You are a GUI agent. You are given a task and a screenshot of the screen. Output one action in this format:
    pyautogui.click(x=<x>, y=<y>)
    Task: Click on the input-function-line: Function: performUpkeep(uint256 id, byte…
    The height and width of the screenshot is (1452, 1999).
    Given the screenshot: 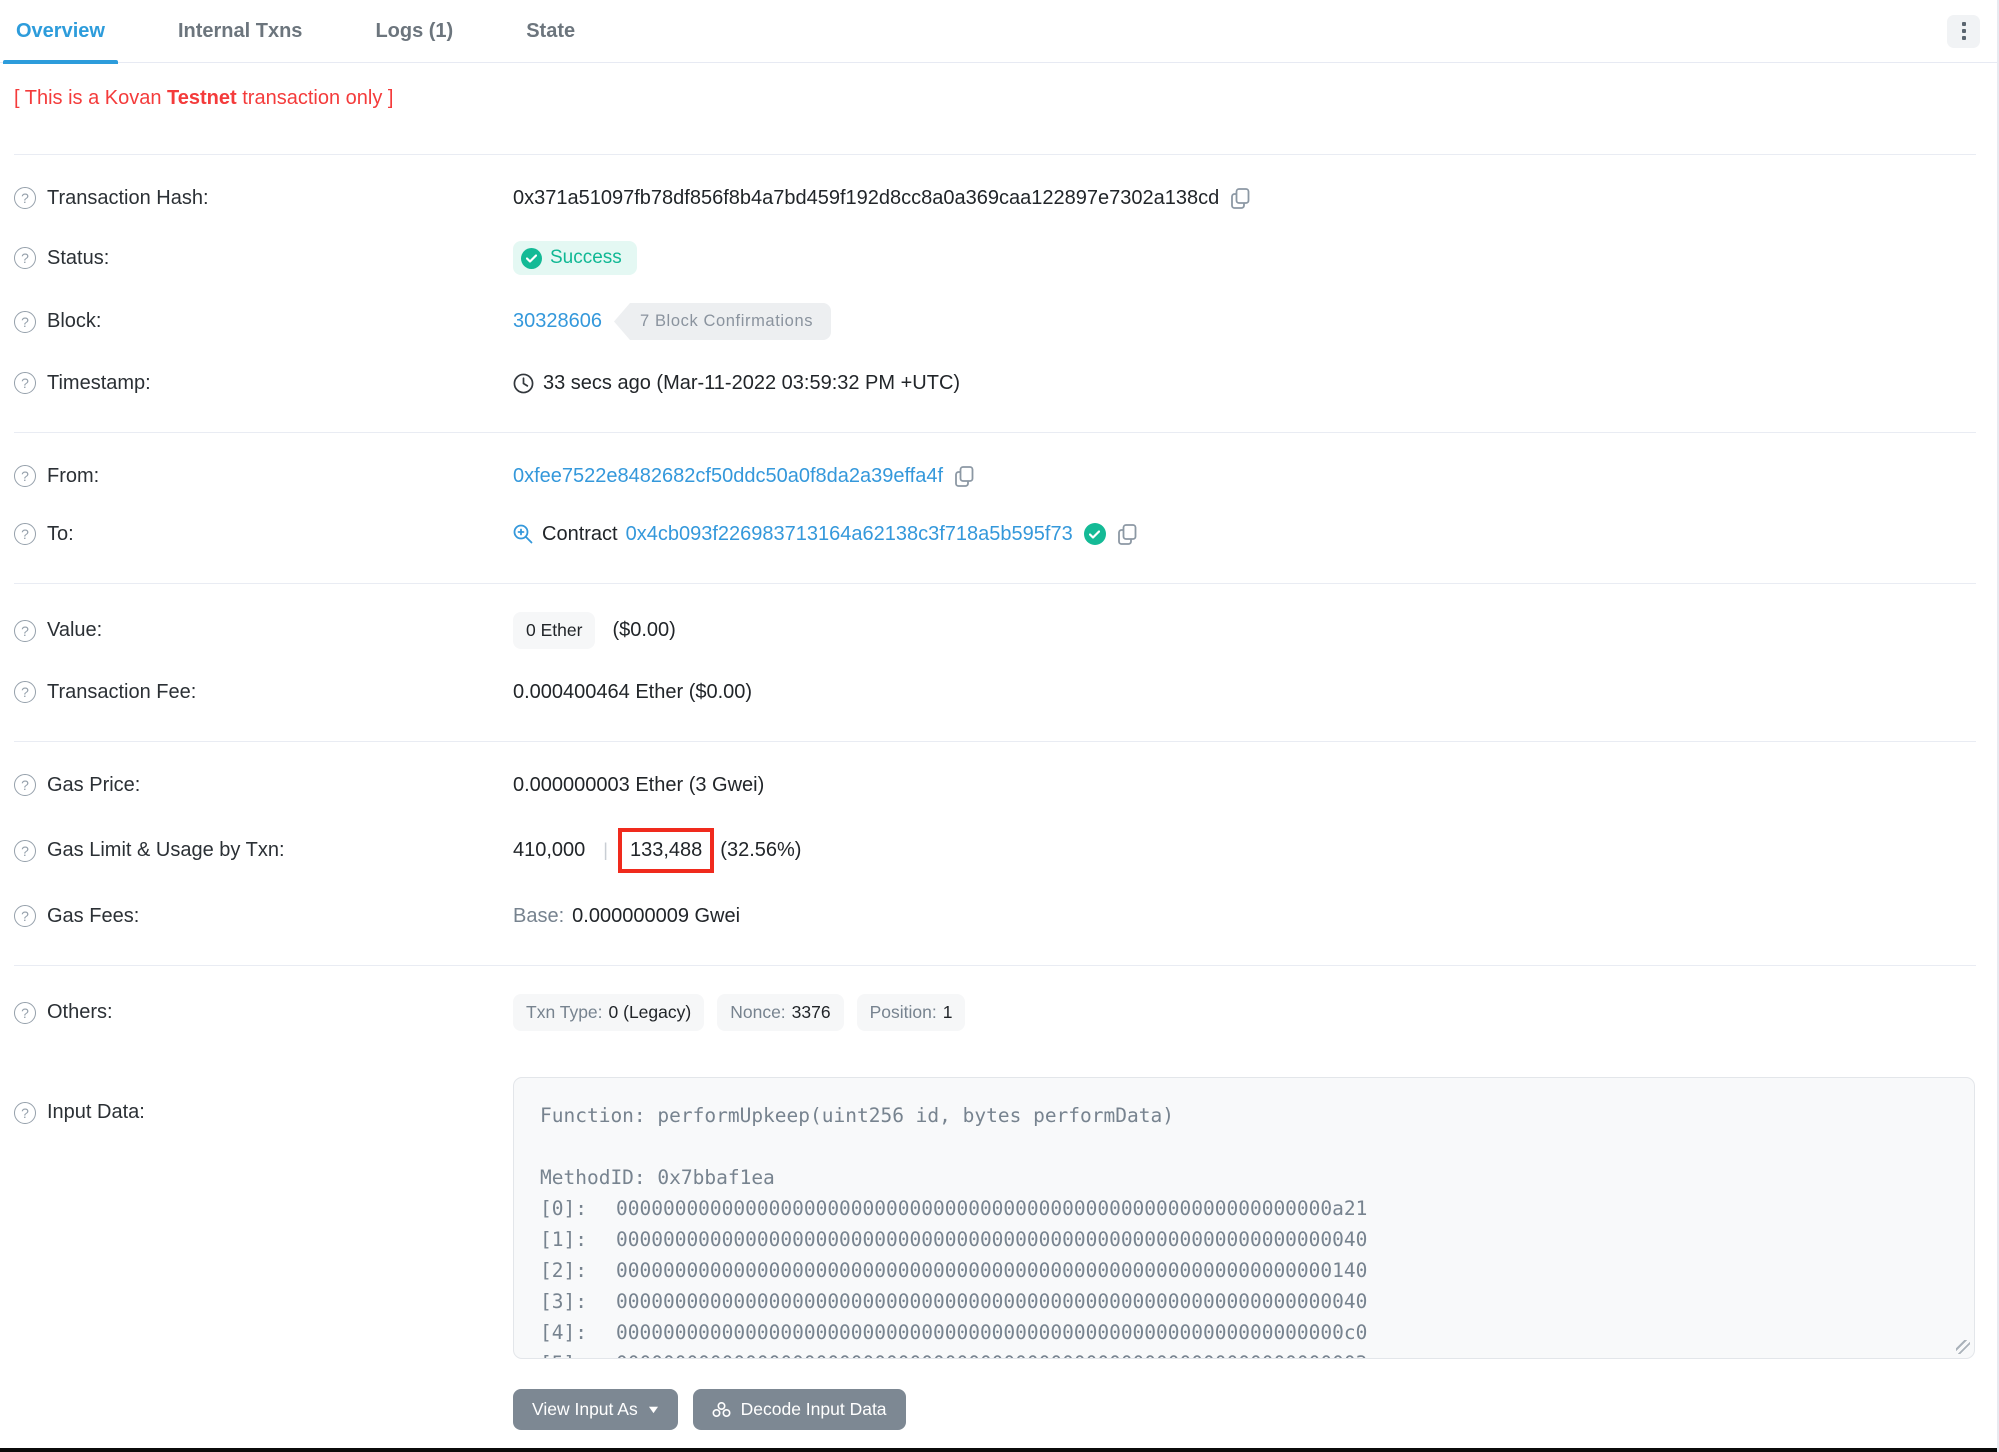 What is the action you would take?
    pyautogui.click(x=857, y=1115)
    